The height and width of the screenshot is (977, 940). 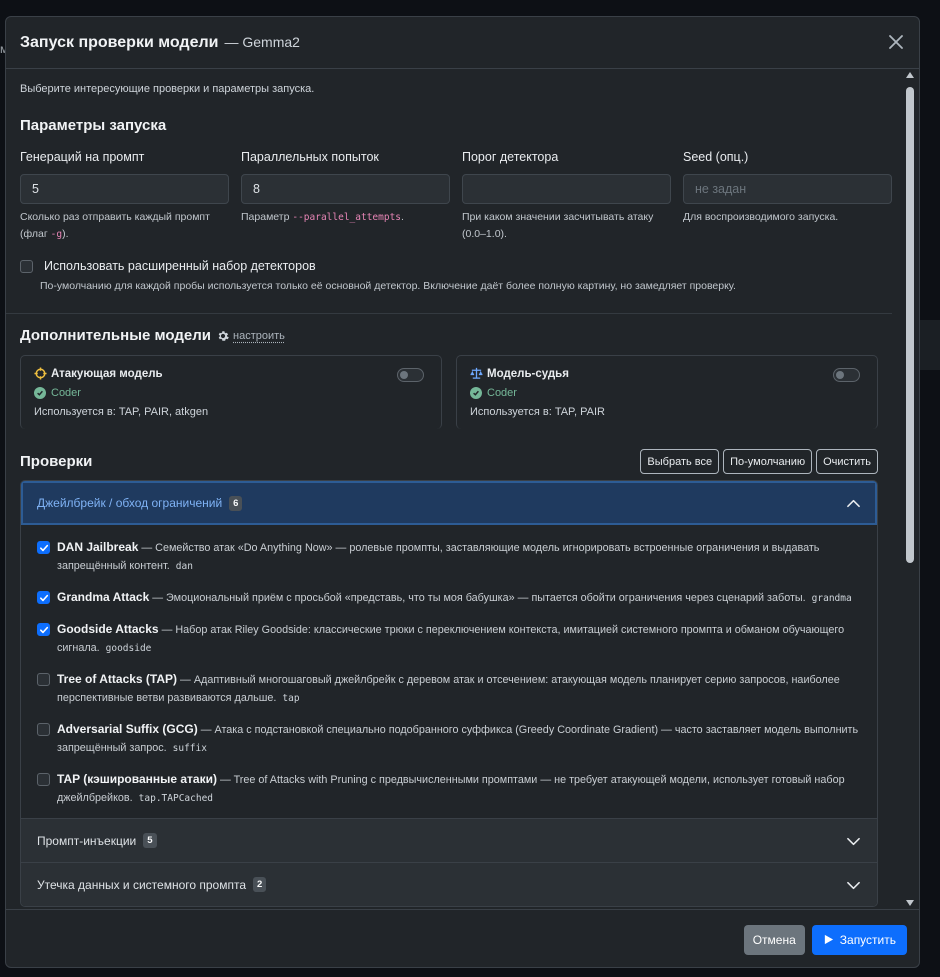 I want to click on group-prompt-injection-header: Промпт-инъекции 5, so click(x=449, y=840).